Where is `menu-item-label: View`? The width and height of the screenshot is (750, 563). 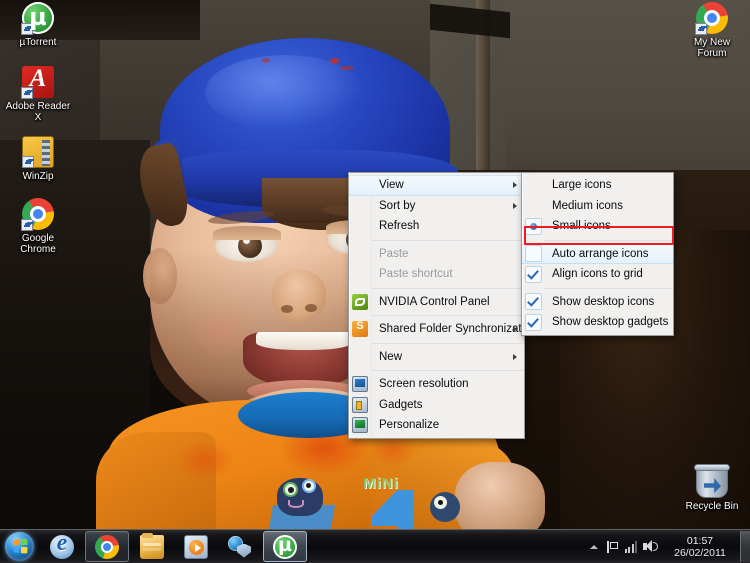
menu-item-label: View is located at coordinates (391, 185).